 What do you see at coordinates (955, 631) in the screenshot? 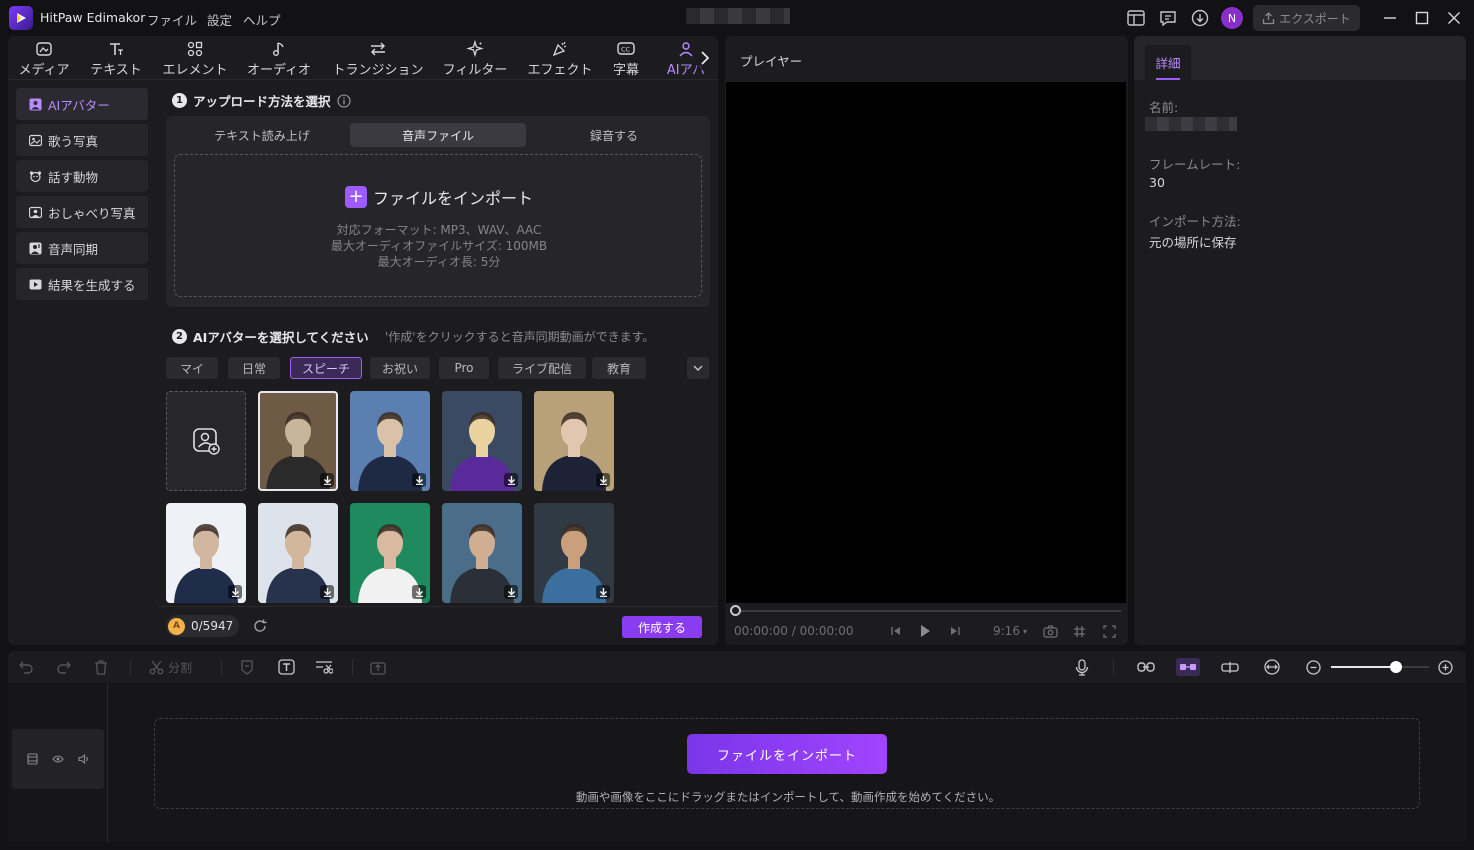
I see `next-frame-icon` at bounding box center [955, 631].